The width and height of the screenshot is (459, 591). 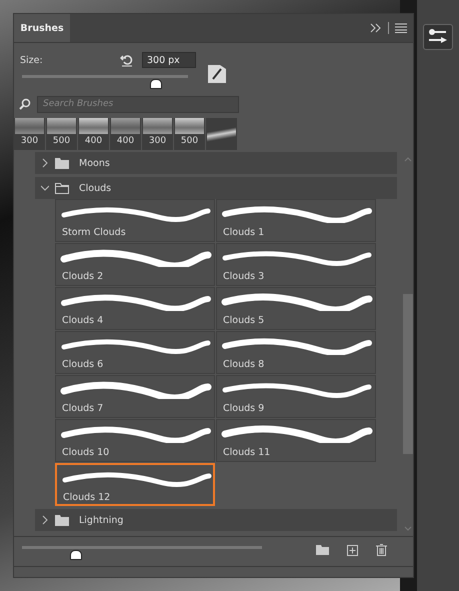 I want to click on chevron-down-icon, so click(x=45, y=188).